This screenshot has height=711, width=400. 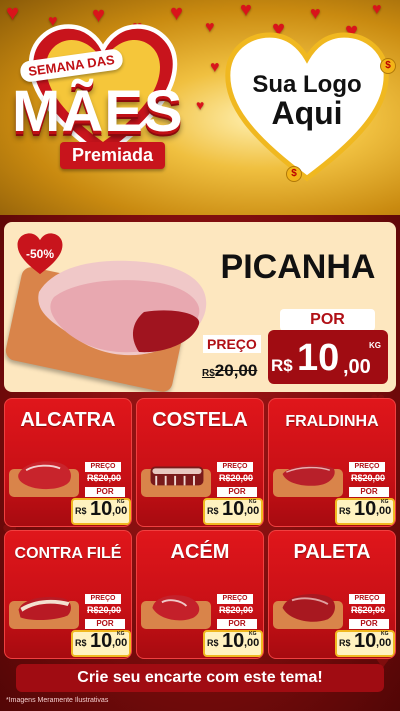 What do you see at coordinates (282, 365) in the screenshot?
I see `feature-currency: R$` at bounding box center [282, 365].